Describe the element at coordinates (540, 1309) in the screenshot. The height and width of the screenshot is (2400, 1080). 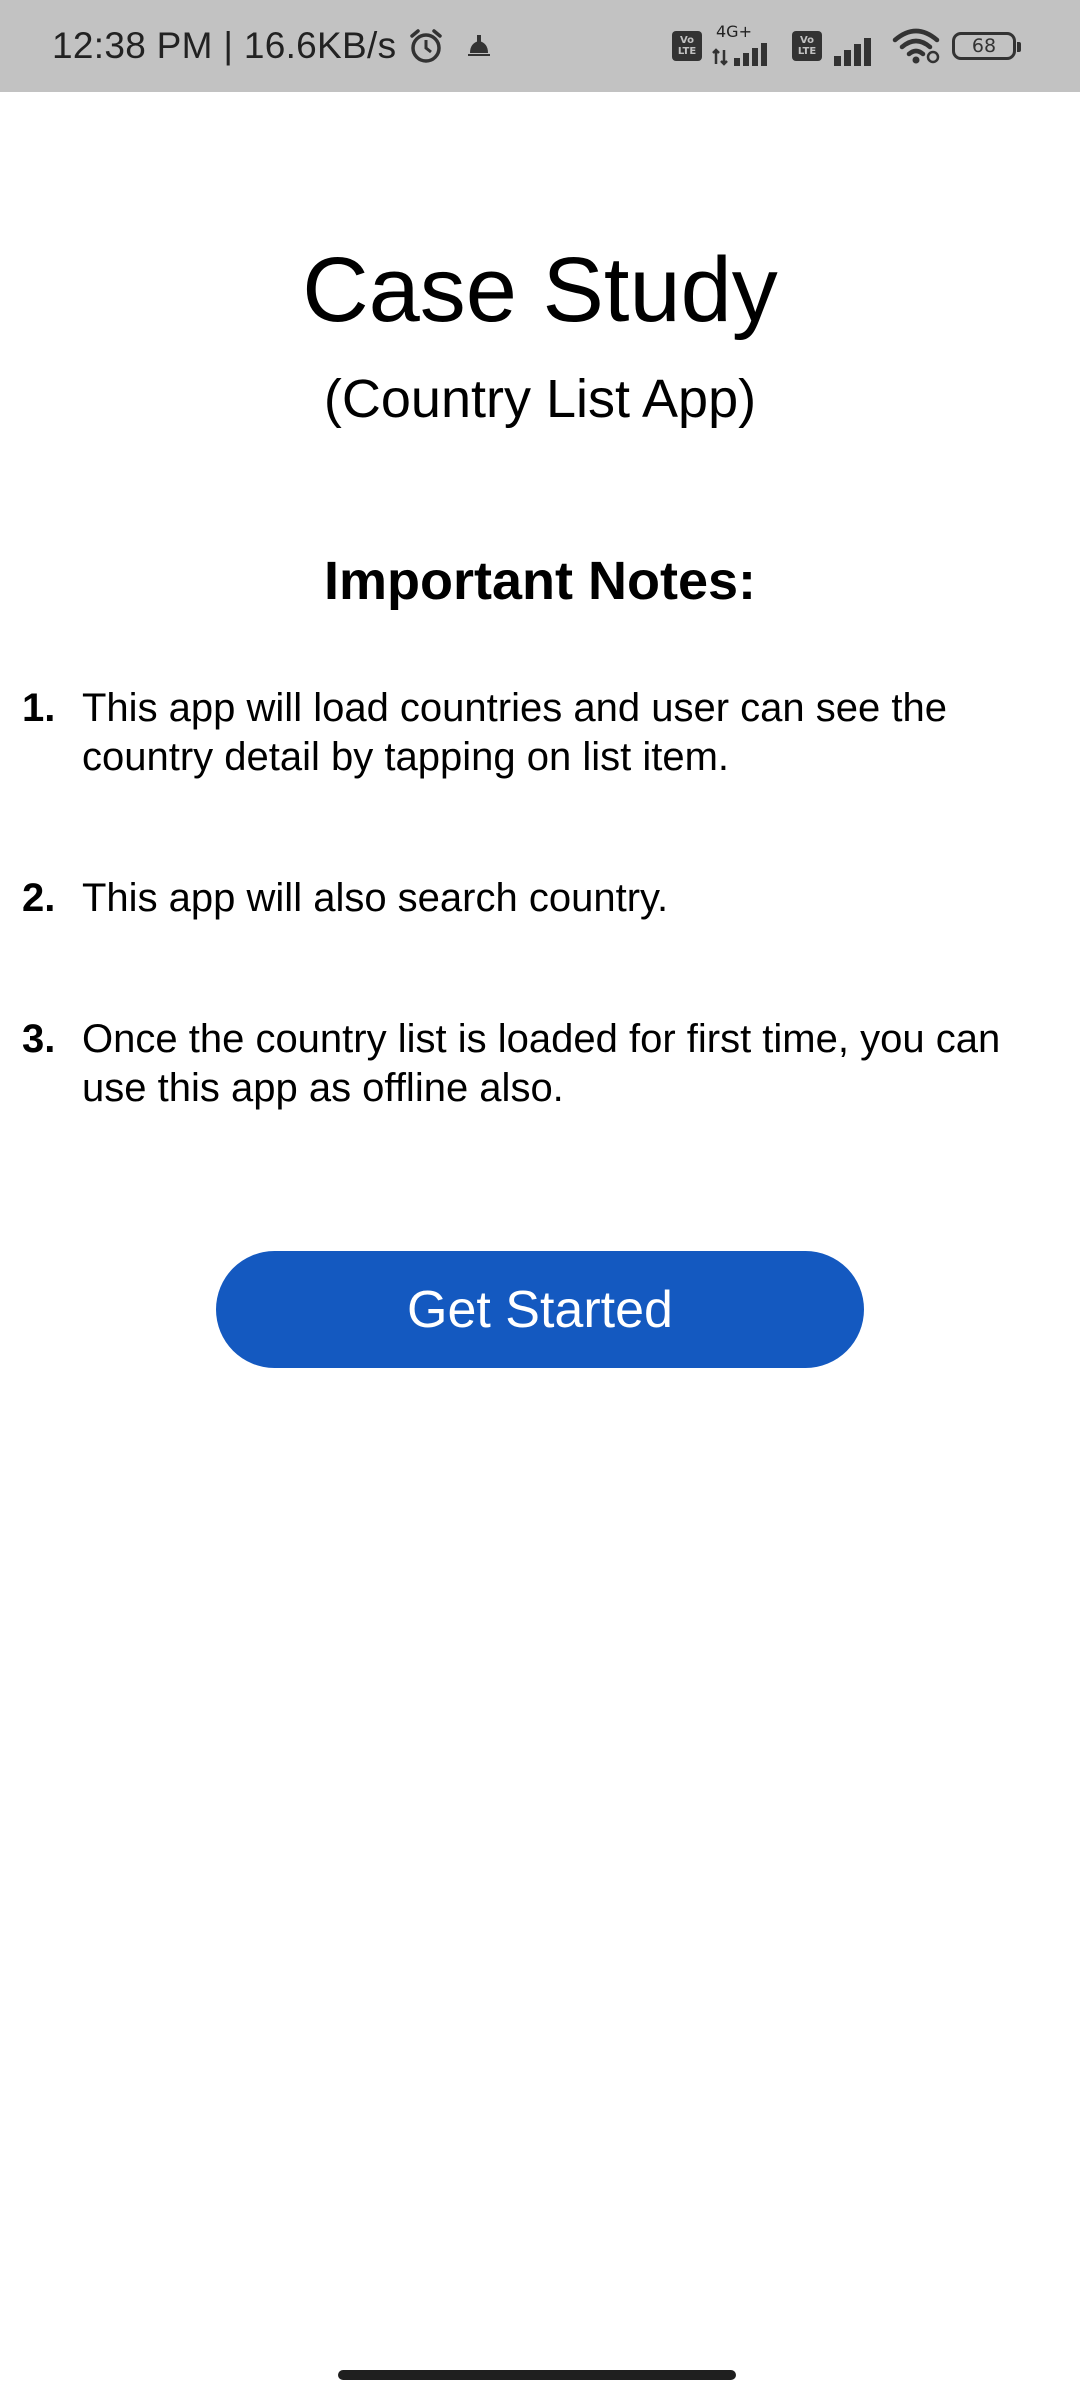
I see `get-started-button: Get Started` at that location.